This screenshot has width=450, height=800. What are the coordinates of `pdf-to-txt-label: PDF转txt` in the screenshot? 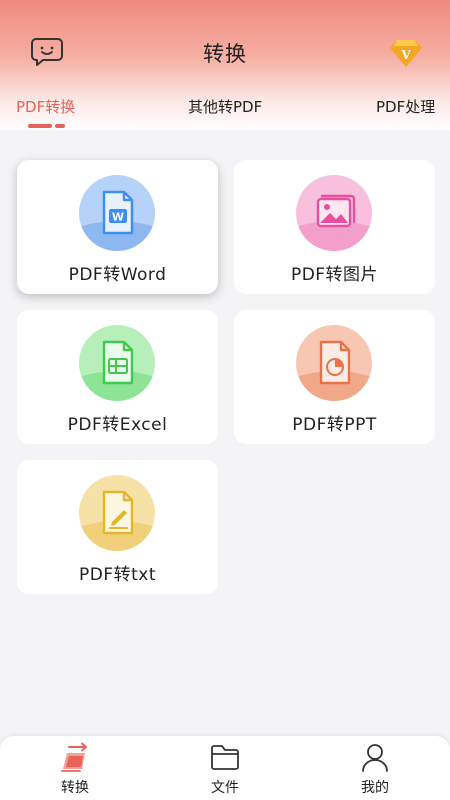 It's located at (117, 575).